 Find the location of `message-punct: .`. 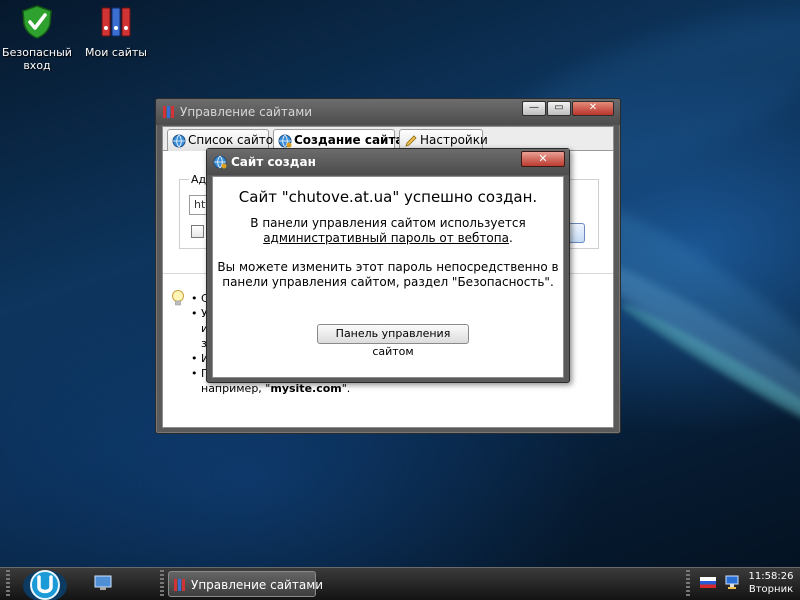

message-punct: . is located at coordinates (510, 238).